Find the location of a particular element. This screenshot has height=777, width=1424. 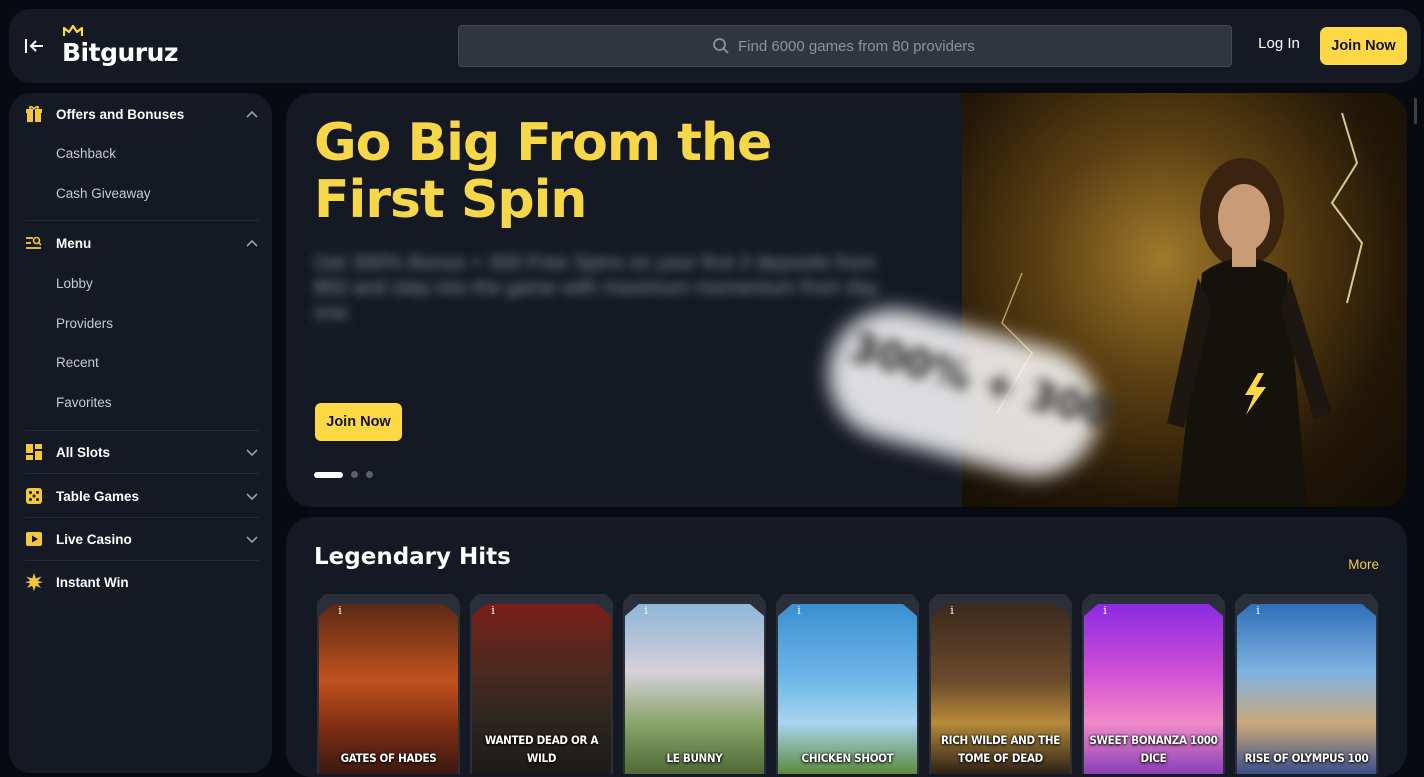

sidebar-menu-label: Menu is located at coordinates (74, 243).